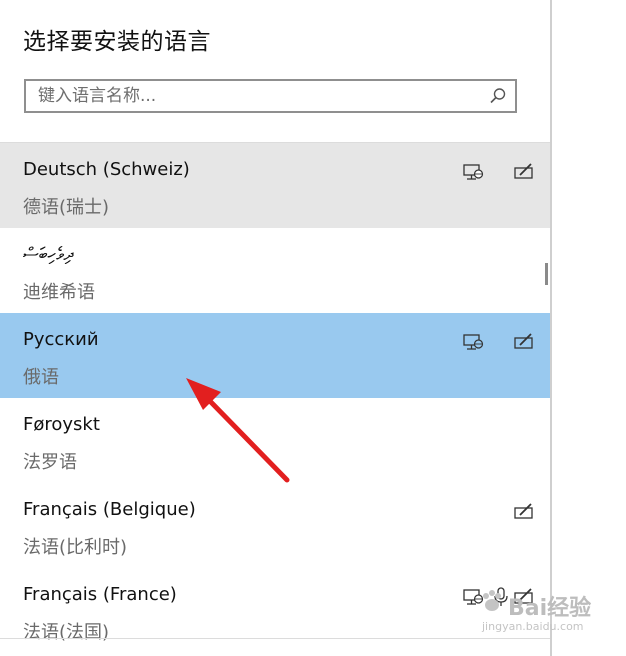 The image size is (626, 656). I want to click on language-native-name: 德语(瑞士), so click(66, 207).